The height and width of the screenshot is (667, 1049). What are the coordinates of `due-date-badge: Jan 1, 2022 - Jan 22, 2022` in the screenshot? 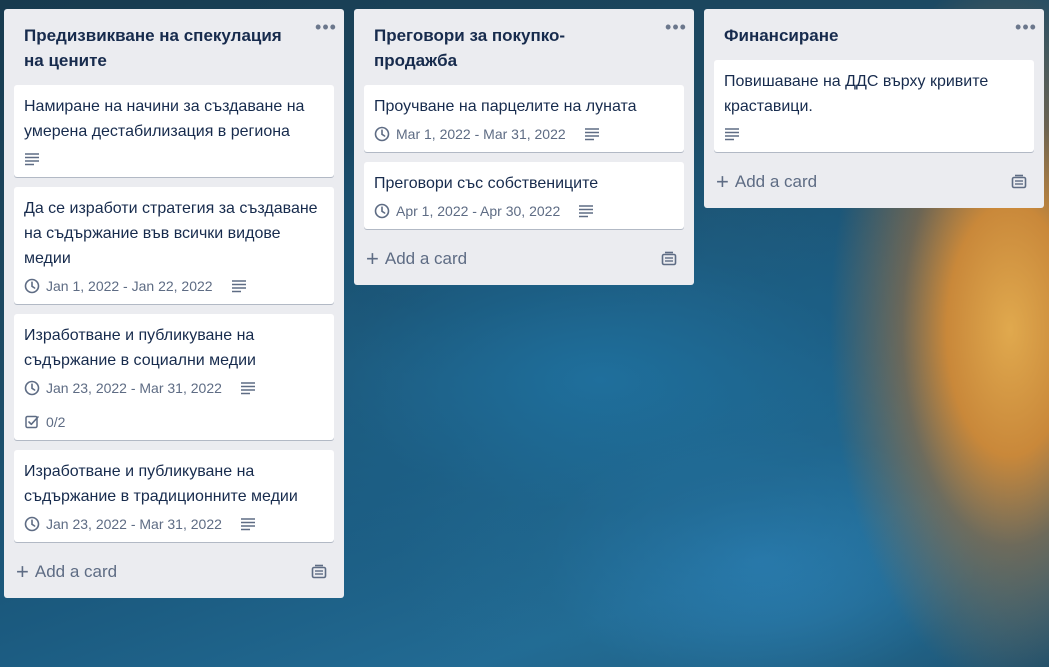 It's located at (118, 286).